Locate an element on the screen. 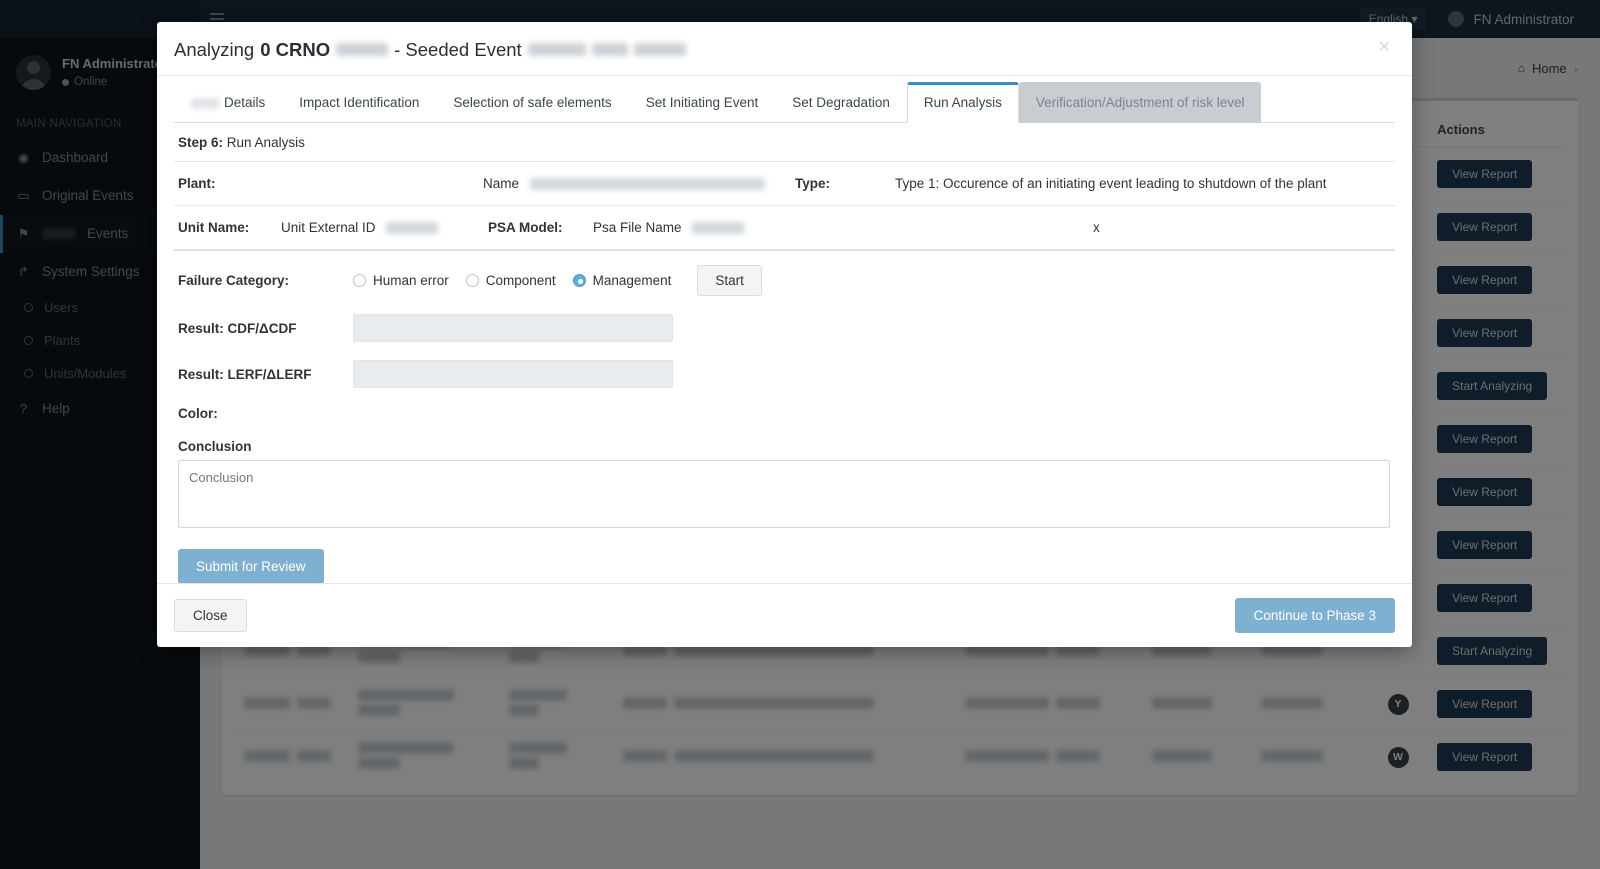 Image resolution: width=1600 pixels, height=869 pixels. tab-label: Impact Identification is located at coordinates (359, 102).